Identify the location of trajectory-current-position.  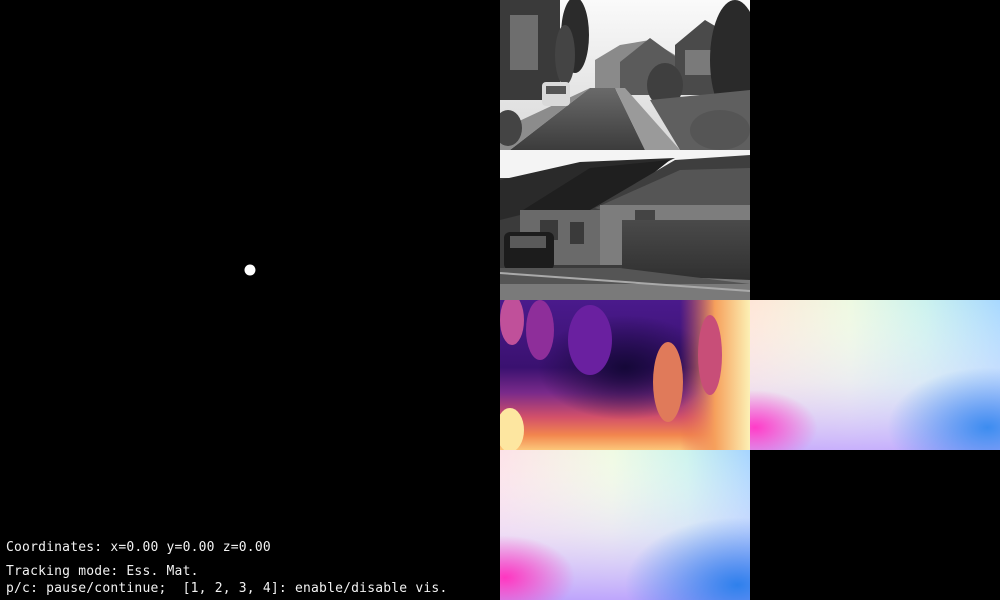
(250, 270).